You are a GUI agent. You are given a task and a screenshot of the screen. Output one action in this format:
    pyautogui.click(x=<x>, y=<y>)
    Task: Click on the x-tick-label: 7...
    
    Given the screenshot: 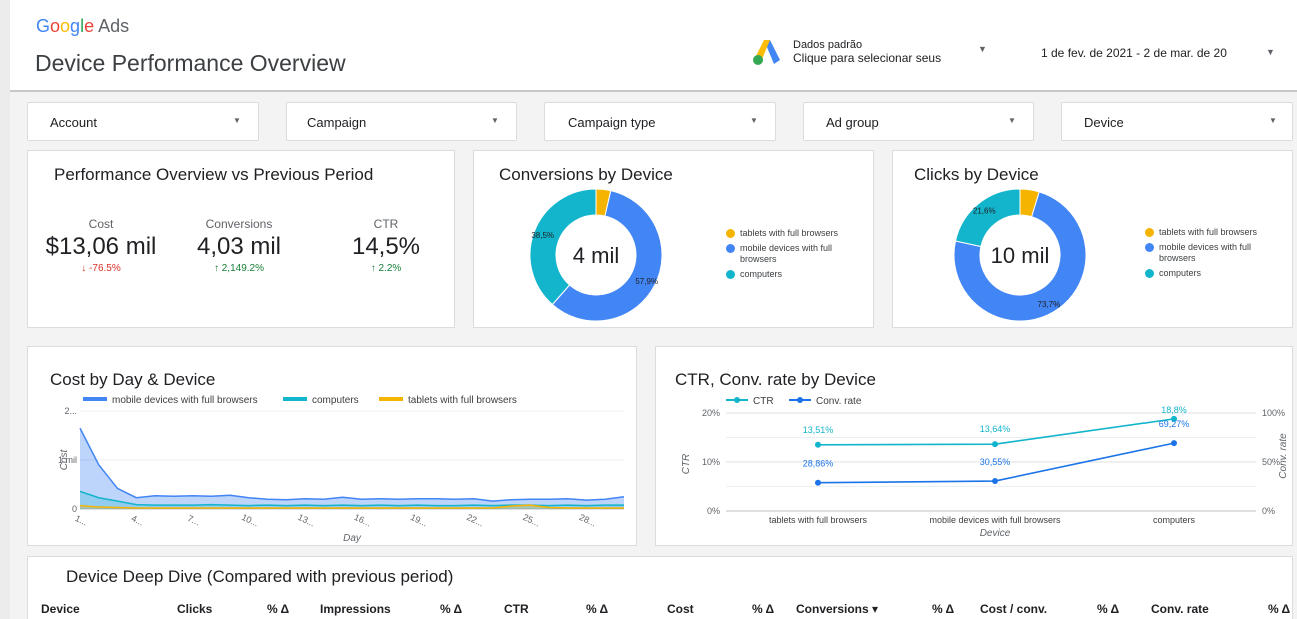 What is the action you would take?
    pyautogui.click(x=194, y=520)
    